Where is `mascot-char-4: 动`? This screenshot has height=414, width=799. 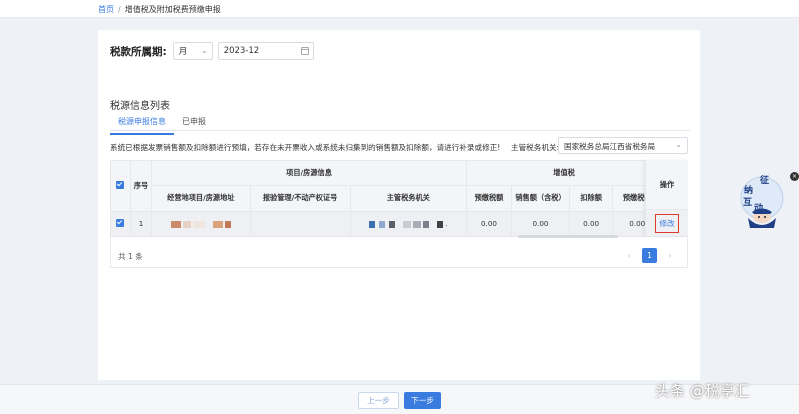 mascot-char-4: 动 is located at coordinates (758, 208).